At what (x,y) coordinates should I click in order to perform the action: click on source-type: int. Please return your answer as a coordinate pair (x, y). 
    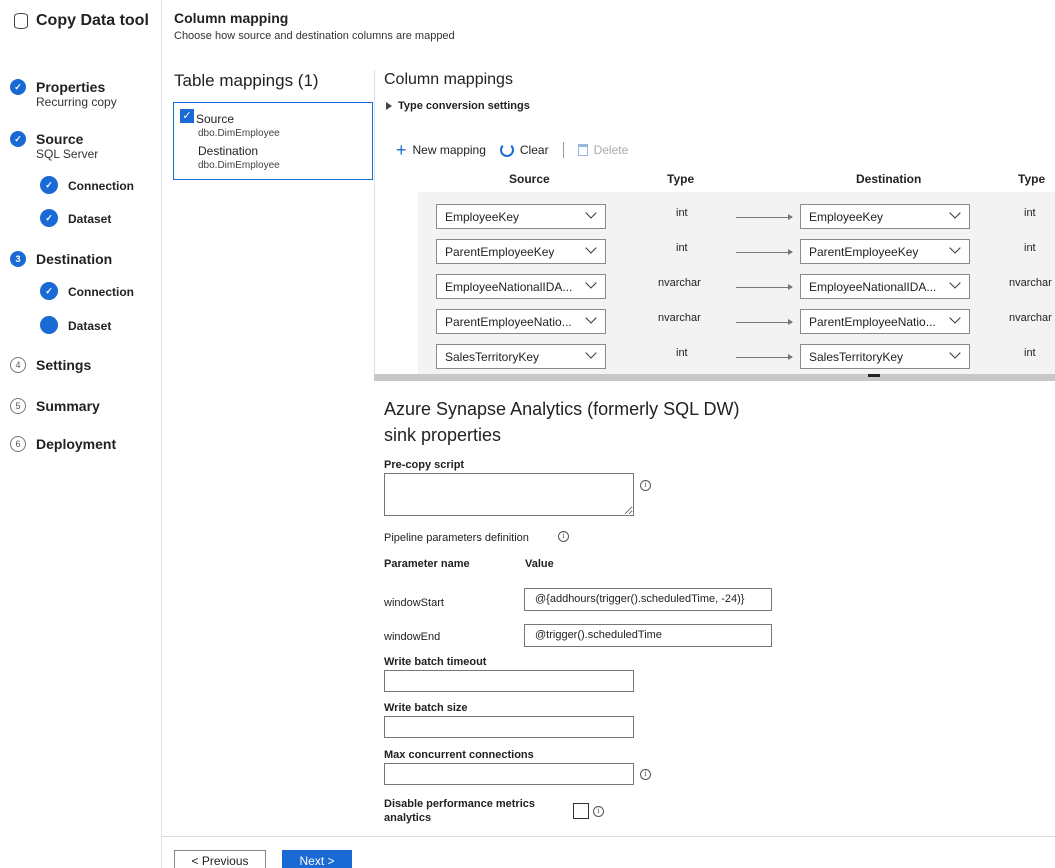
    Looking at the image, I should click on (682, 248).